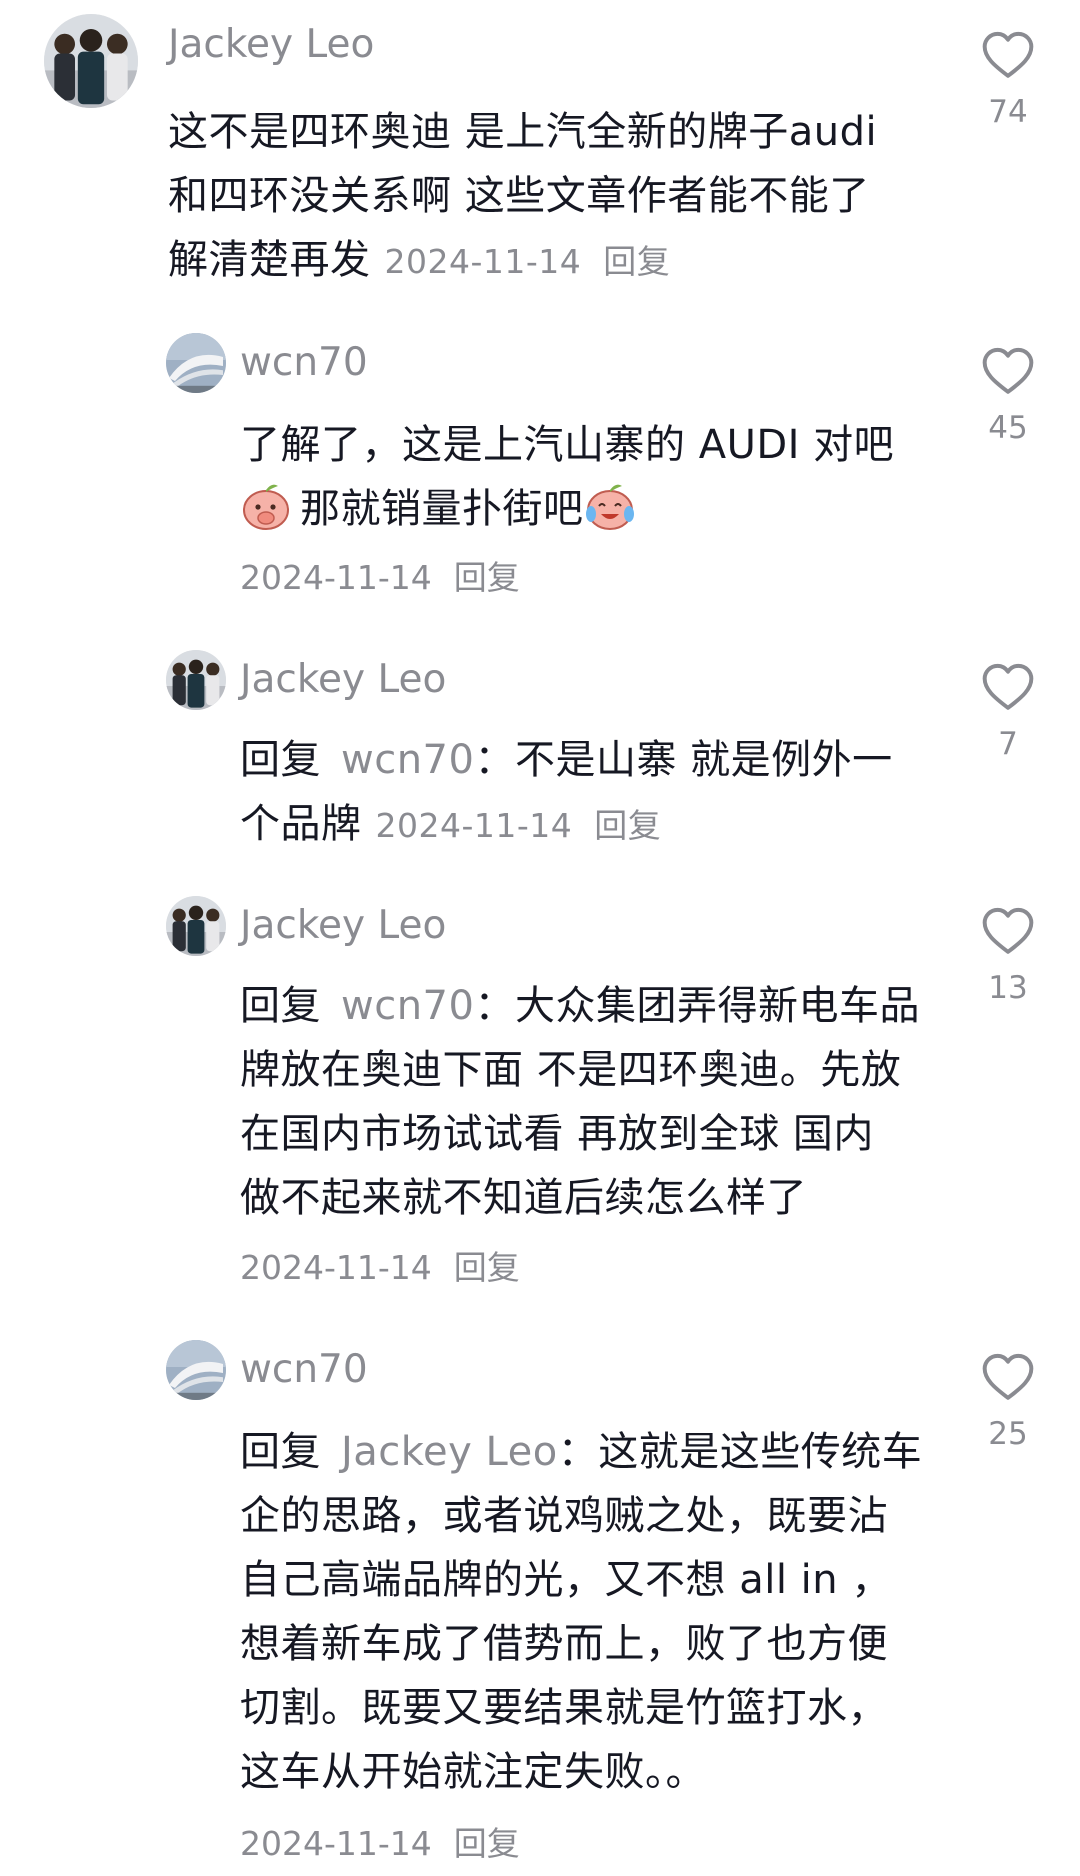 The width and height of the screenshot is (1080, 1876). I want to click on comment-line: 那就销量扑街吧, so click(567, 509).